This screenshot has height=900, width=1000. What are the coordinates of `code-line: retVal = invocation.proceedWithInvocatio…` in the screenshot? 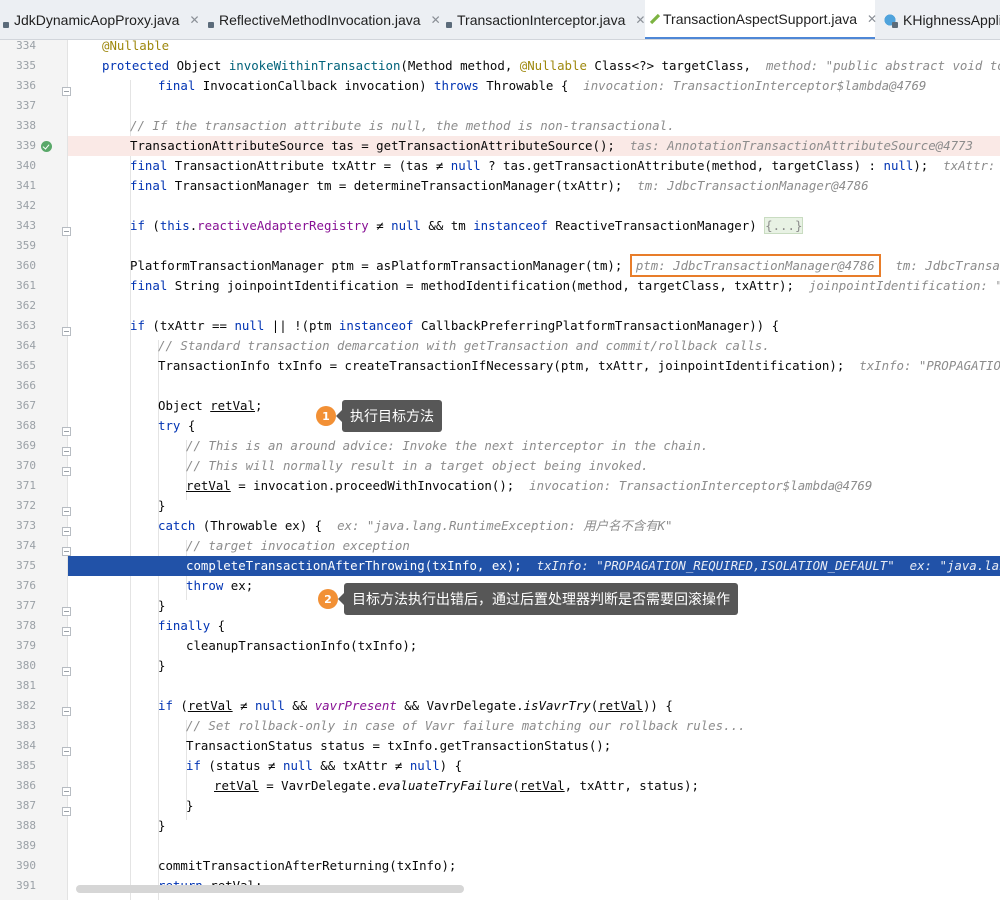 It's located at (534, 486).